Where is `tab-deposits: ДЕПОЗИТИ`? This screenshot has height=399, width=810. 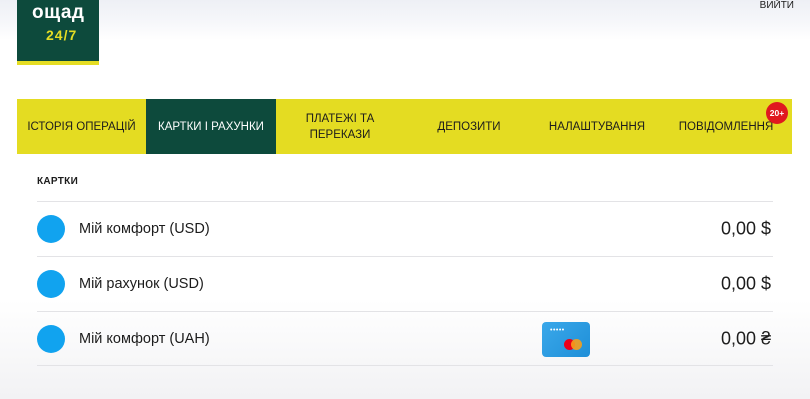
tab-deposits: ДЕПОЗИТИ is located at coordinates (469, 126).